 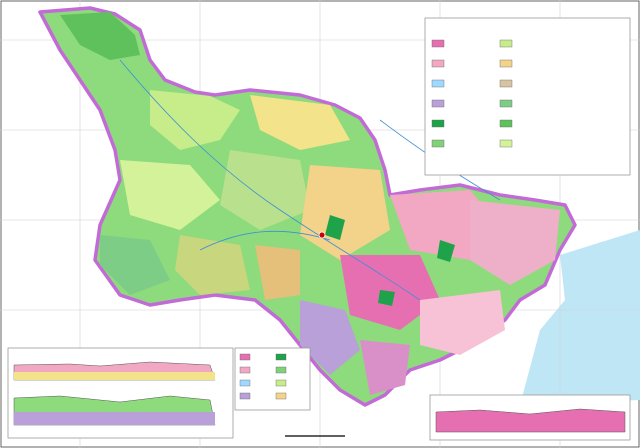 What do you see at coordinates (527, 96) in the screenshot?
I see `legend-panel` at bounding box center [527, 96].